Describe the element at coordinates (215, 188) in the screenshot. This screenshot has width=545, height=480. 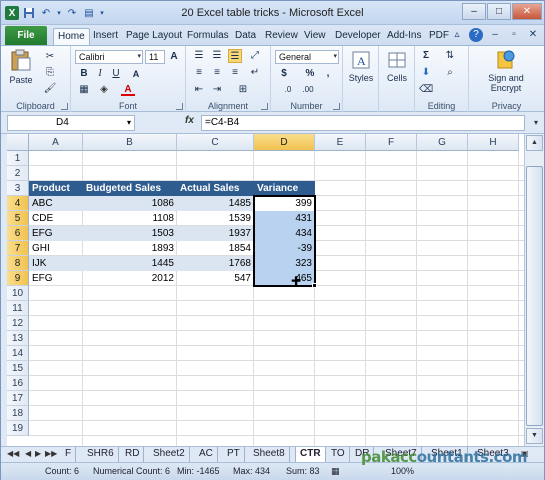
I see `table-header-actual: Actual Sales` at that location.